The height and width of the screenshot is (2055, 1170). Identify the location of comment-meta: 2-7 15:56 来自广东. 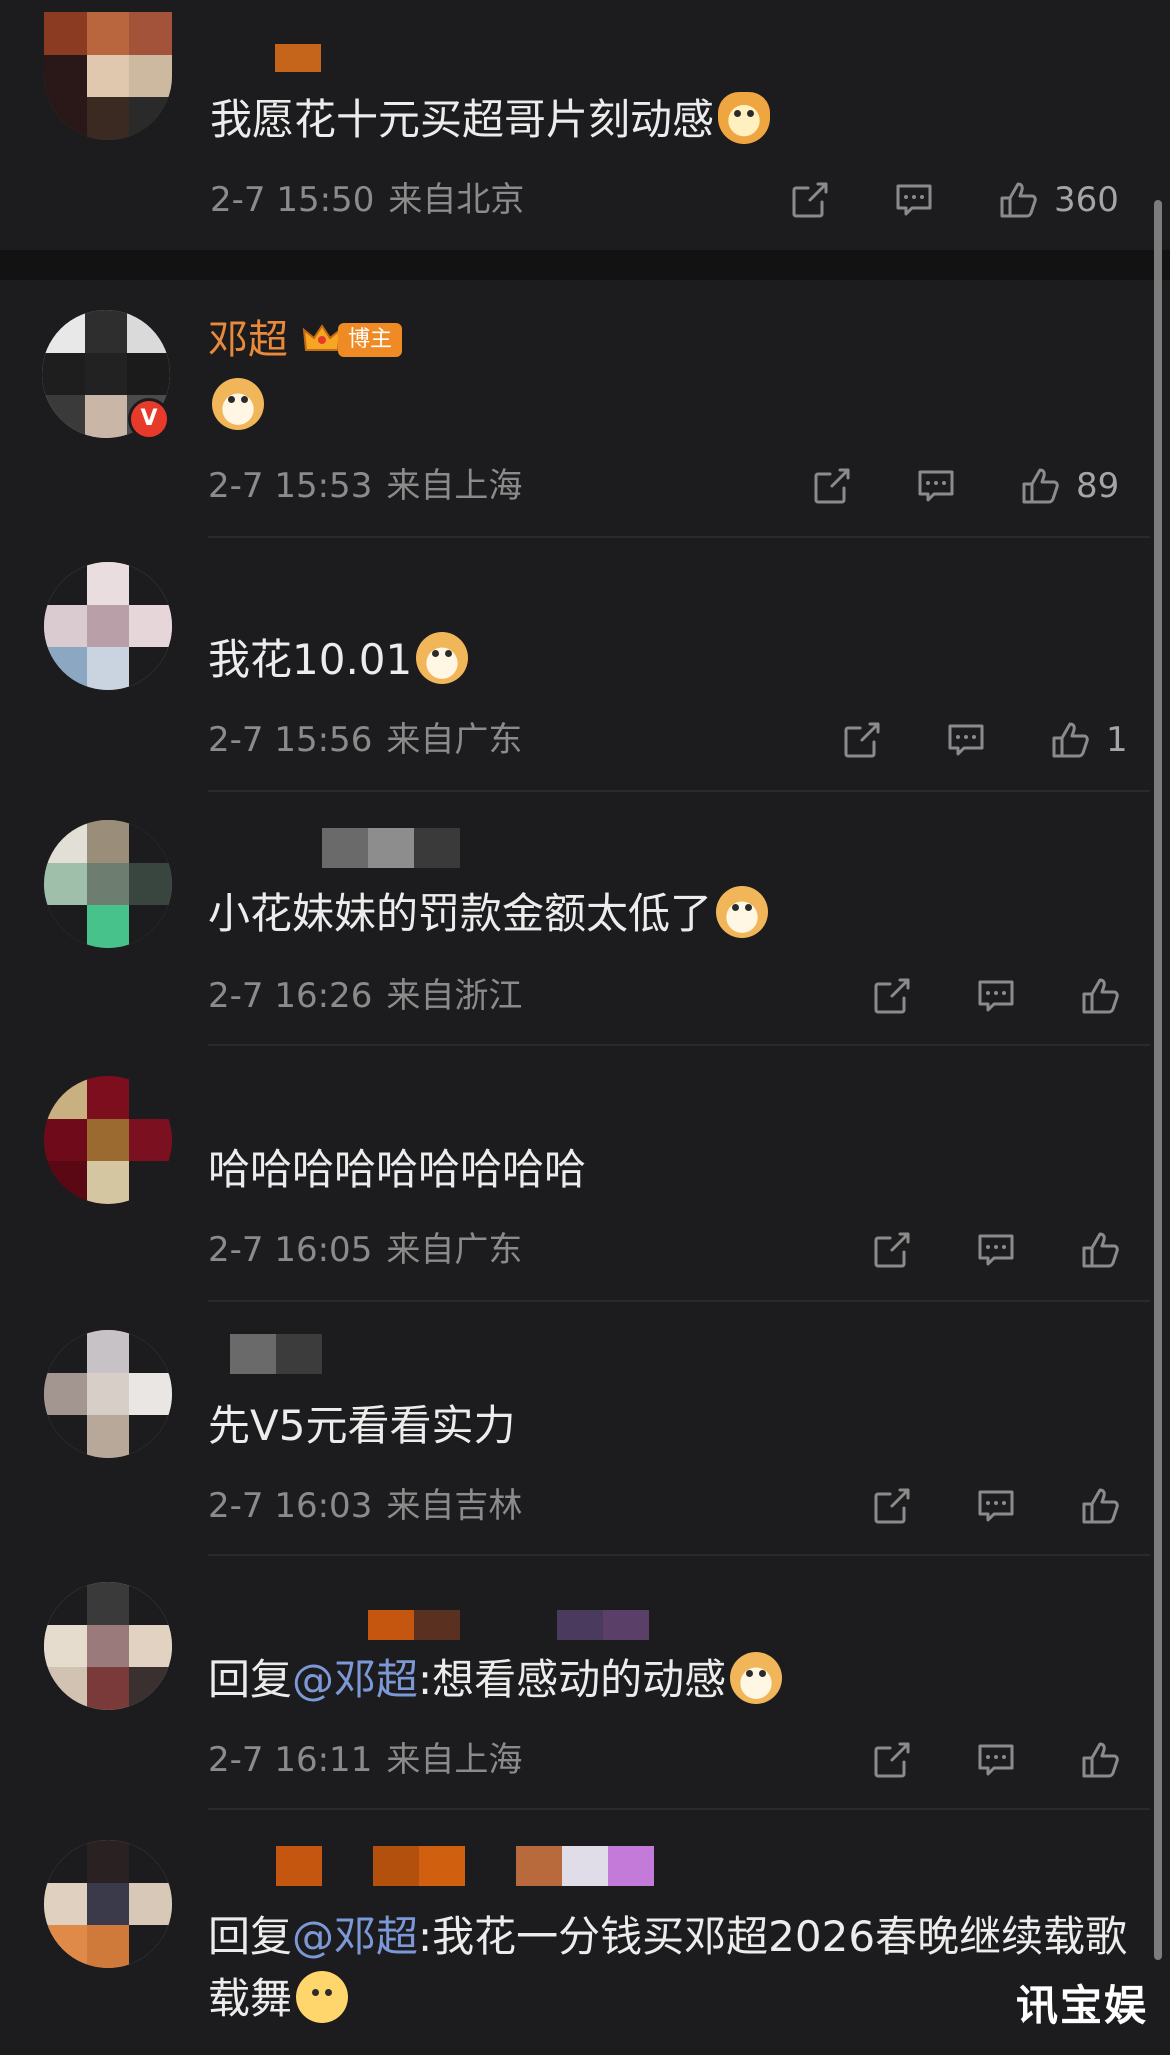
(365, 740).